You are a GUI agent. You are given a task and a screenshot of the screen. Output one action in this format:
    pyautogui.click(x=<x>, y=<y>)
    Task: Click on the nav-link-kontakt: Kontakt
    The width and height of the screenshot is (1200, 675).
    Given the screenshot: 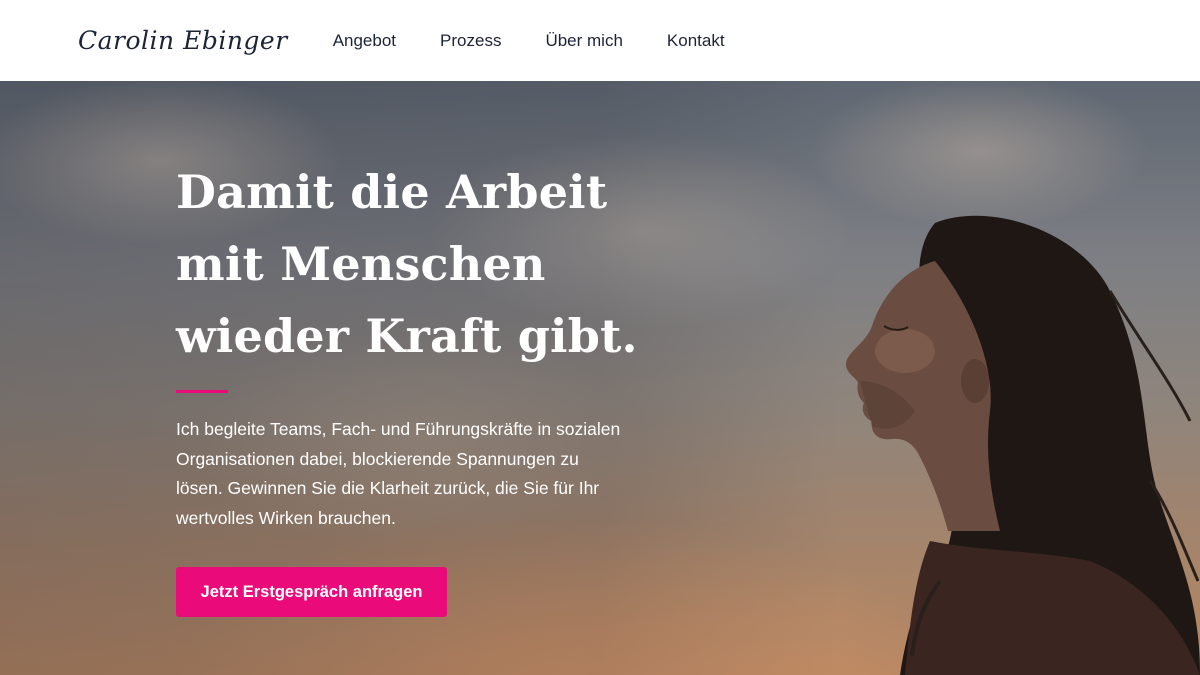 What is the action you would take?
    pyautogui.click(x=696, y=41)
    